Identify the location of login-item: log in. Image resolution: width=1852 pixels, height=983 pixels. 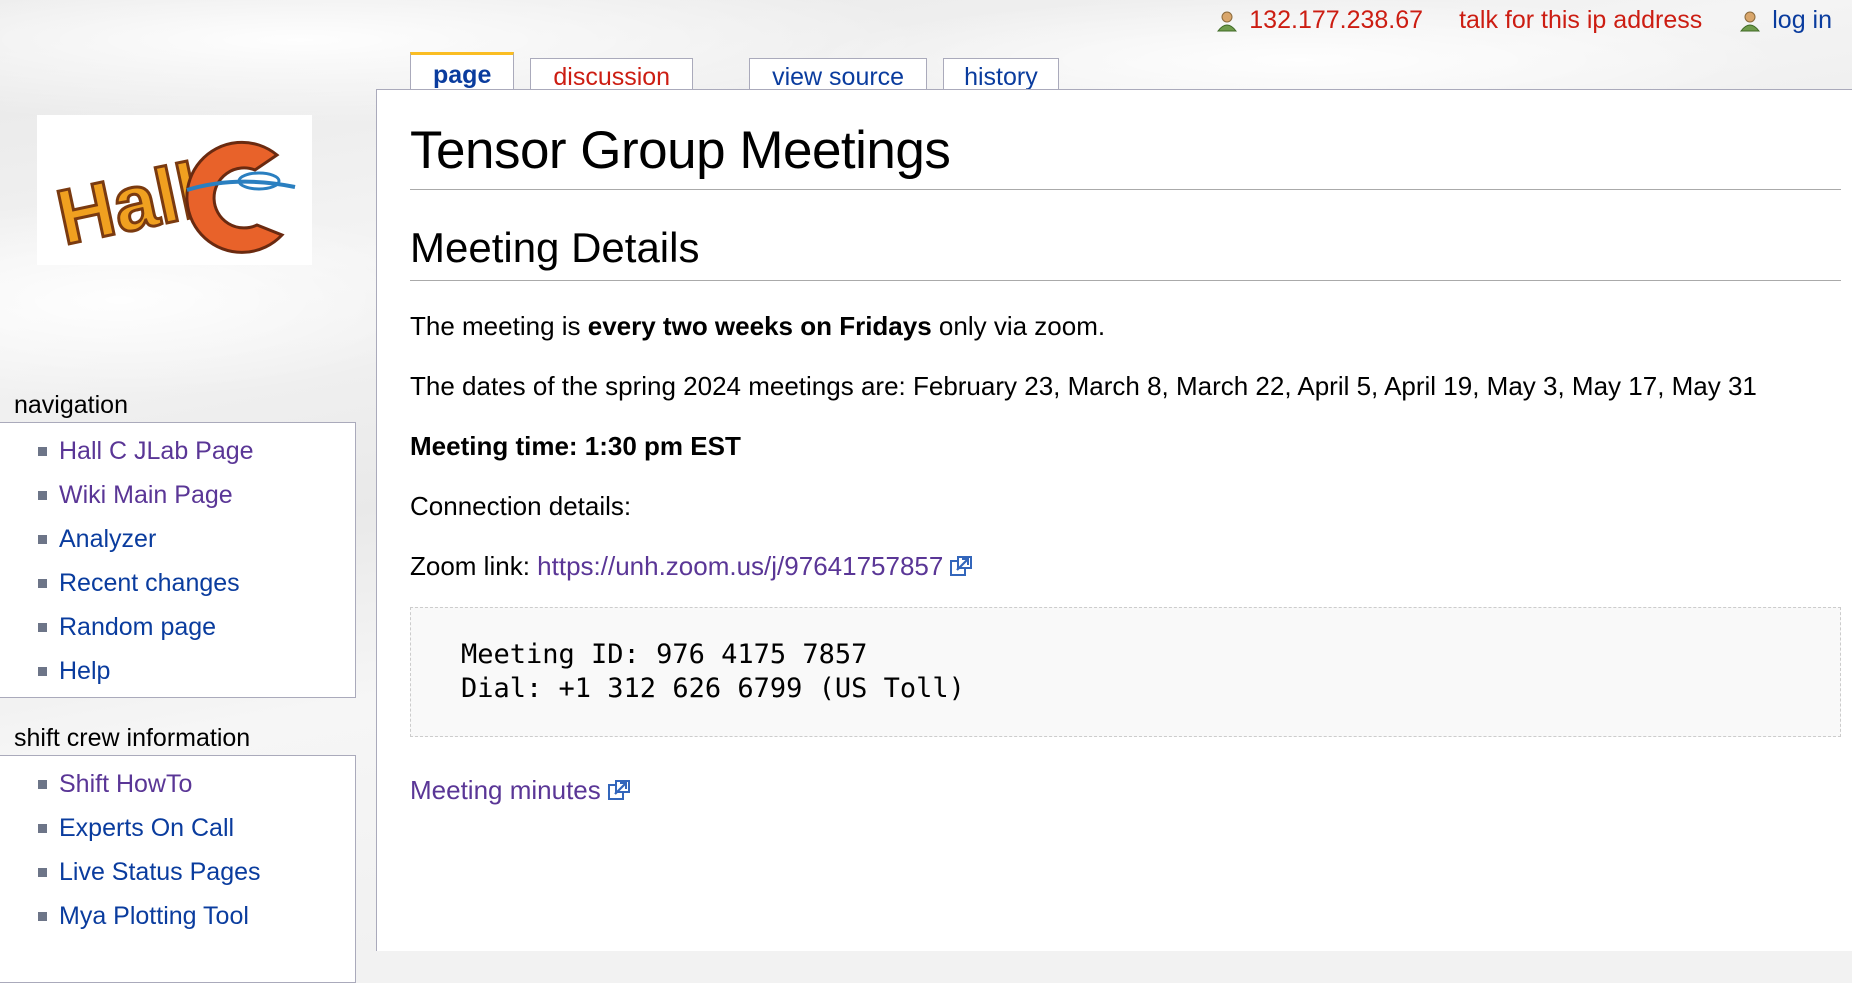
(1785, 20).